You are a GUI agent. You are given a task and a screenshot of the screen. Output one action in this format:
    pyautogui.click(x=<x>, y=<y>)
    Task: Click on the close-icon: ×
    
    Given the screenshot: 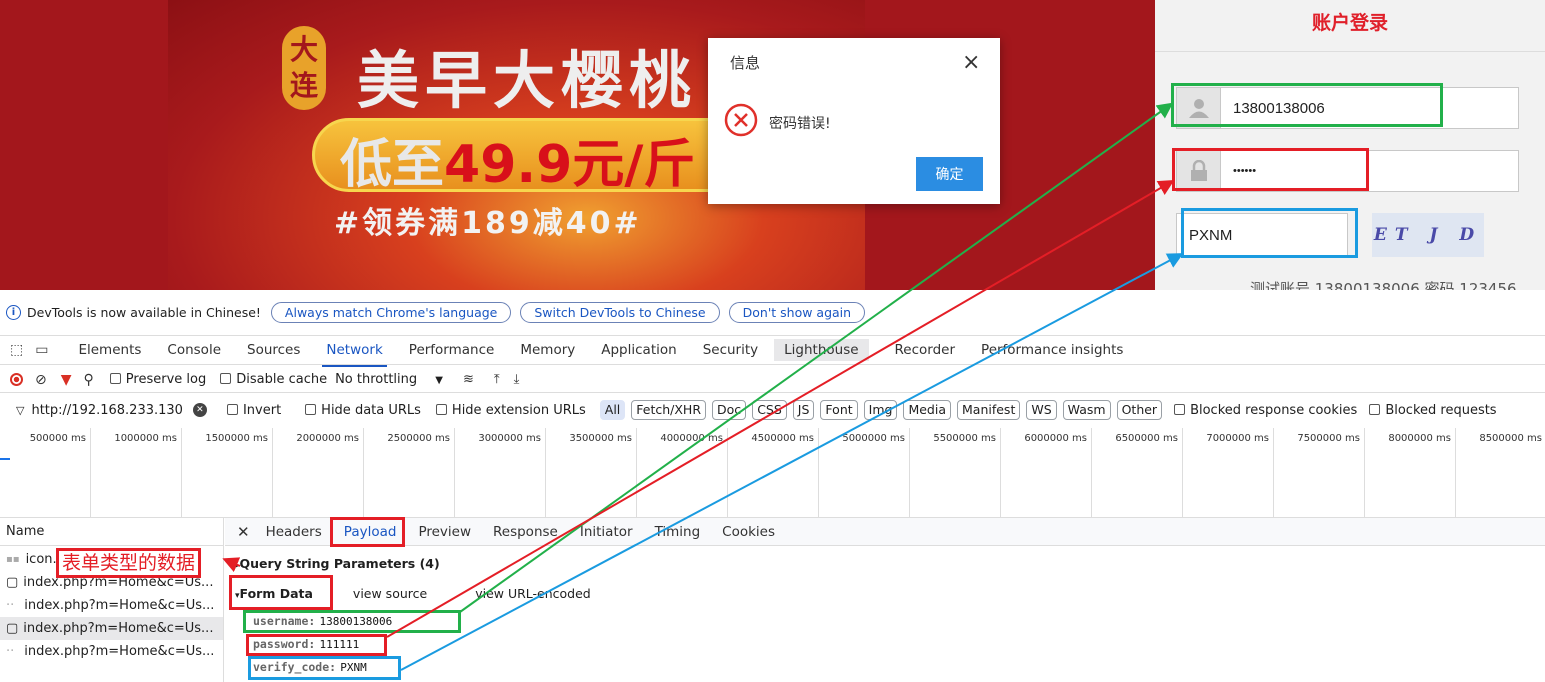 What is the action you would take?
    pyautogui.click(x=971, y=62)
    